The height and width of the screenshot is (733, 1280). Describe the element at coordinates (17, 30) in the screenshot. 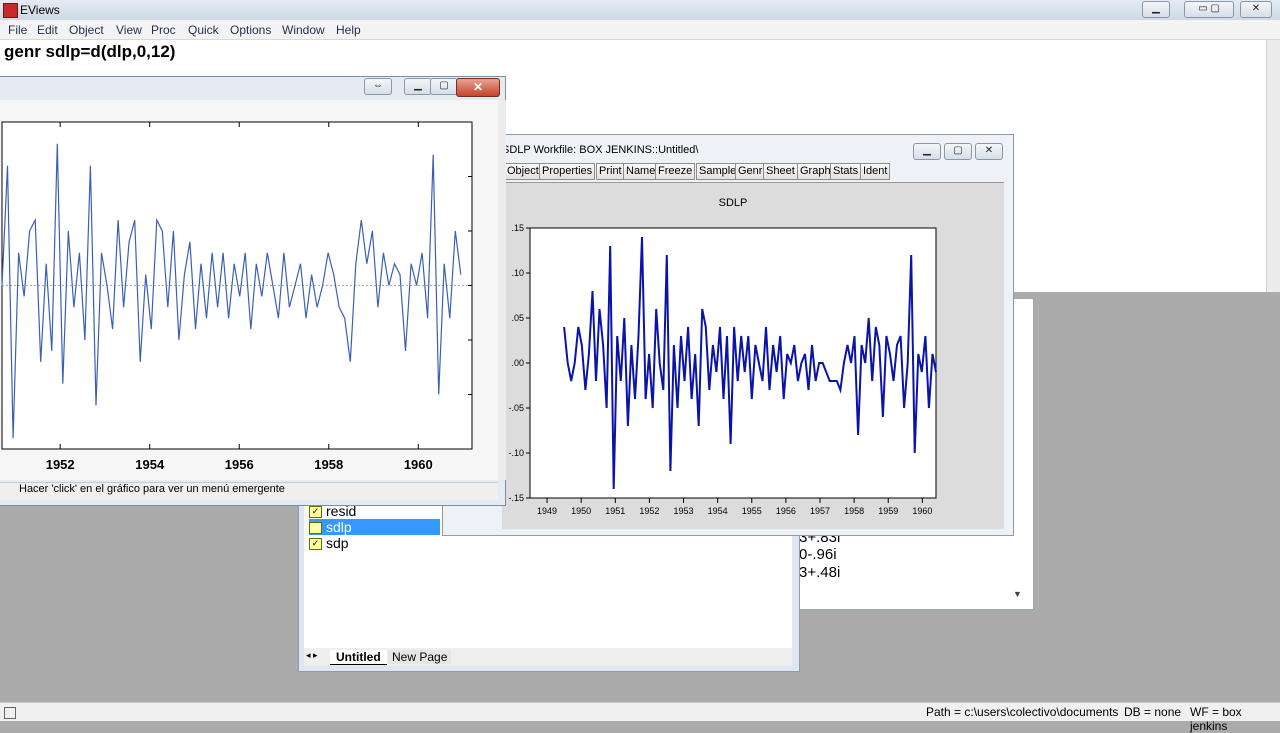

I see `menu-file: File` at that location.